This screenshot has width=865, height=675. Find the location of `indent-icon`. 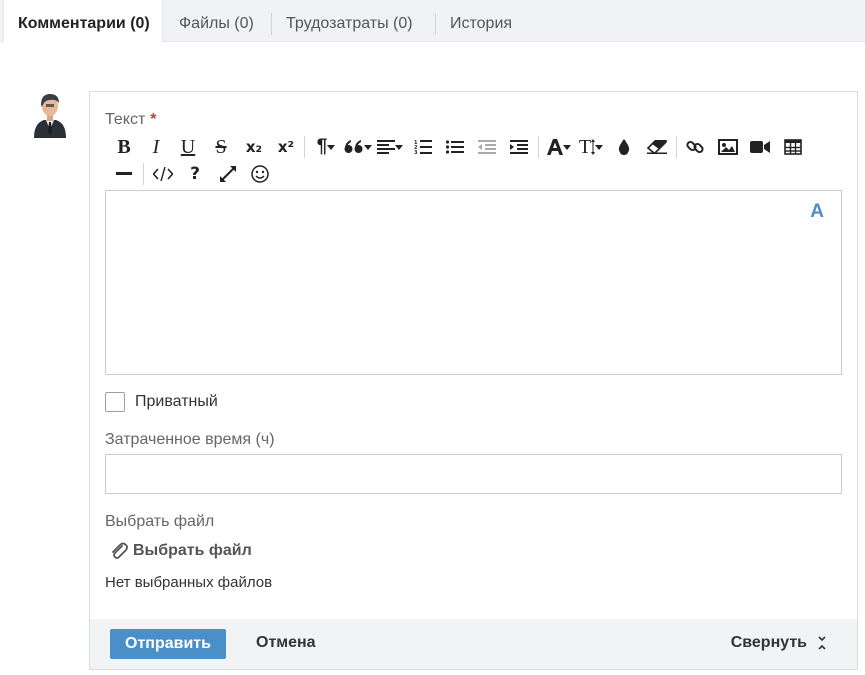

indent-icon is located at coordinates (519, 147).